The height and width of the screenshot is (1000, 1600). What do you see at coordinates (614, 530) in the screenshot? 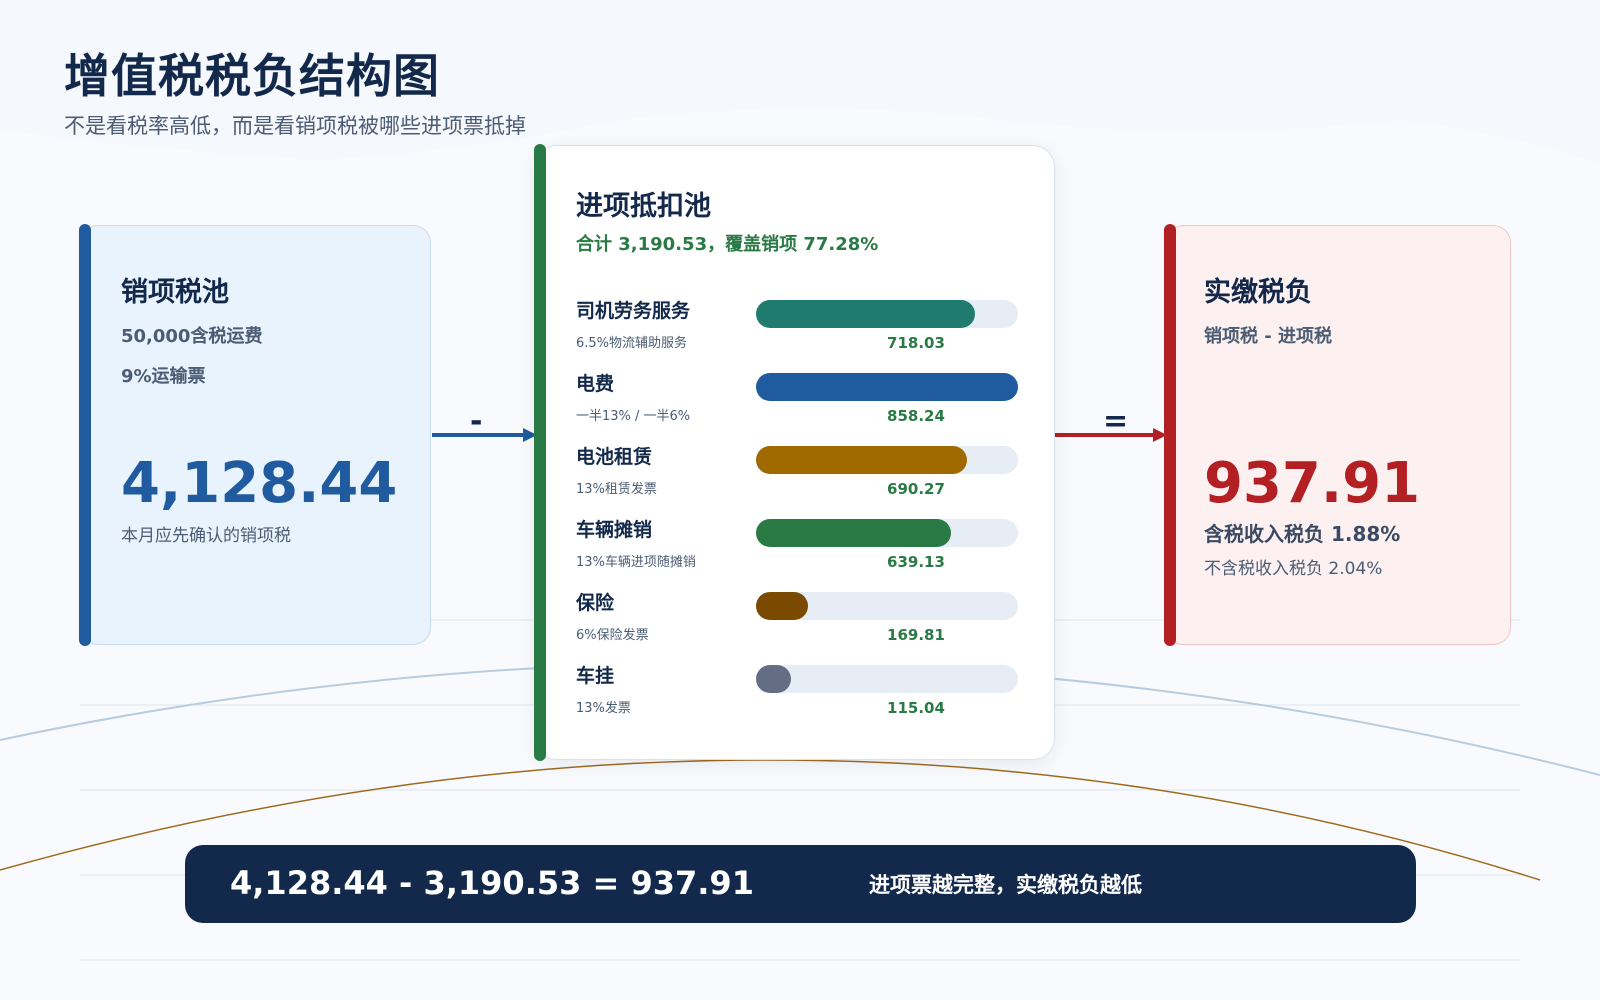
I see `input-item-name: 车辆摊销` at bounding box center [614, 530].